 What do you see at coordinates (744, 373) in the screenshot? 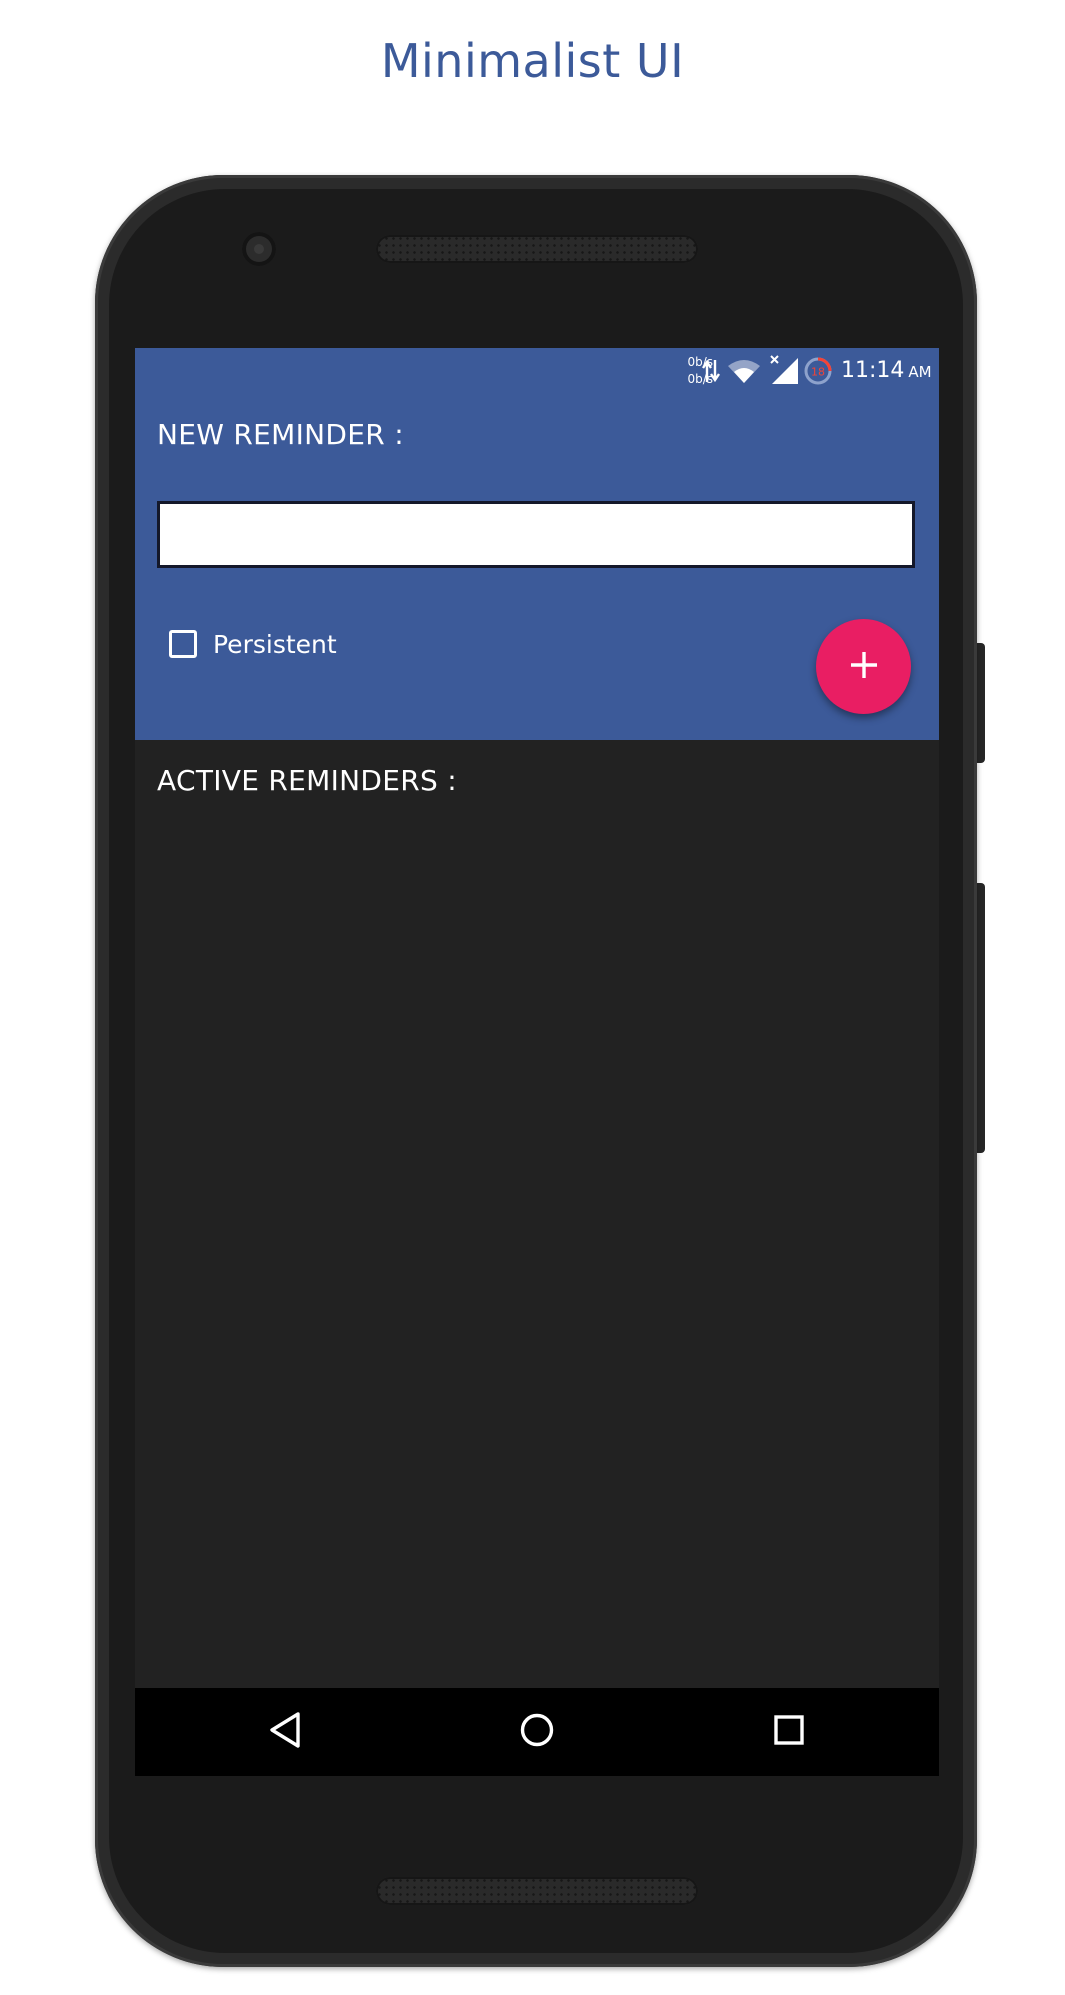
I see `wifi-icon` at bounding box center [744, 373].